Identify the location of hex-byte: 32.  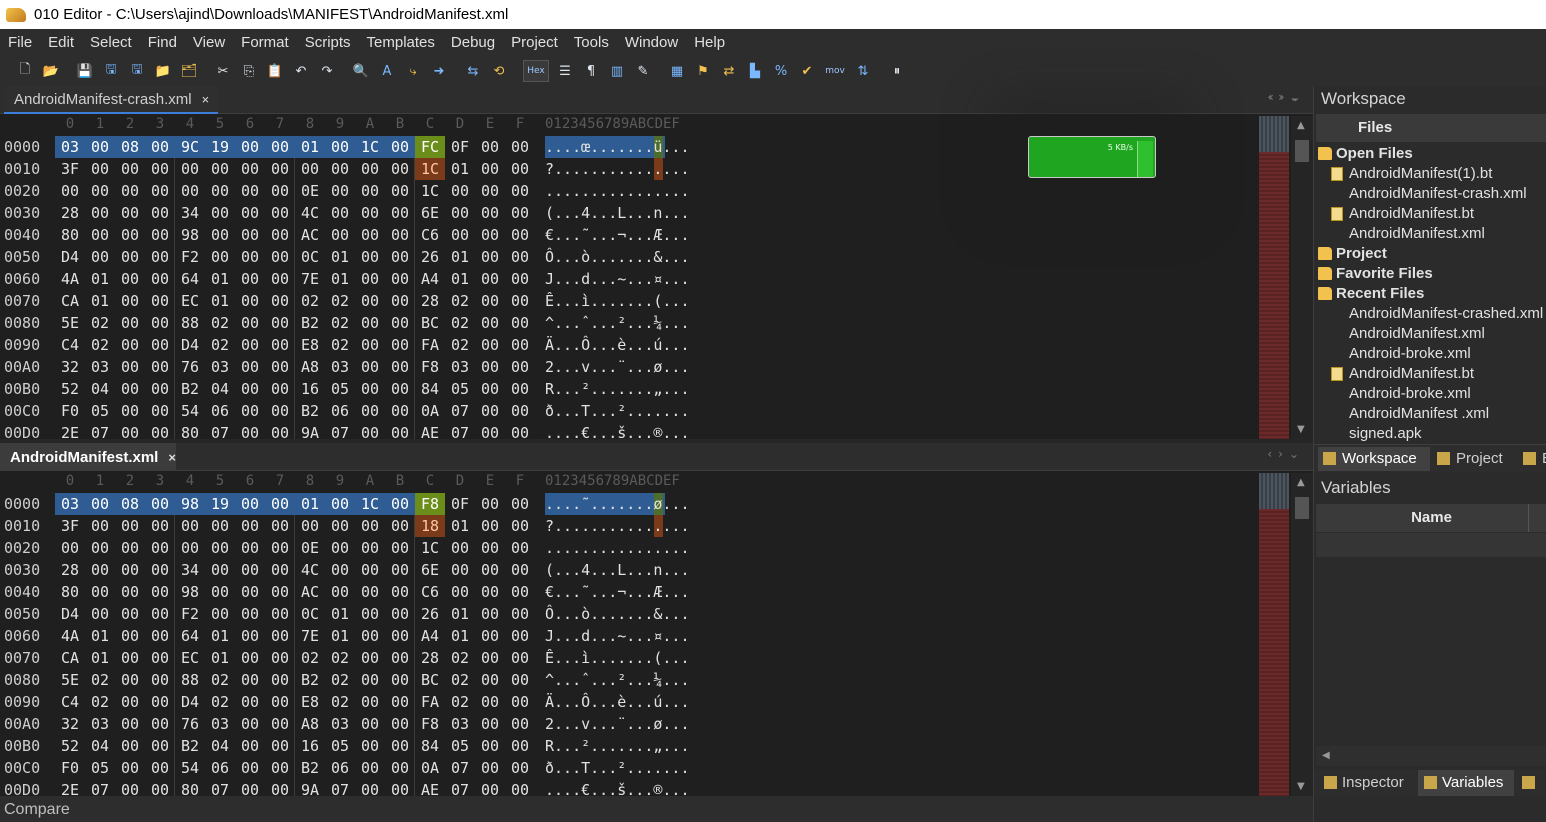
(70, 367).